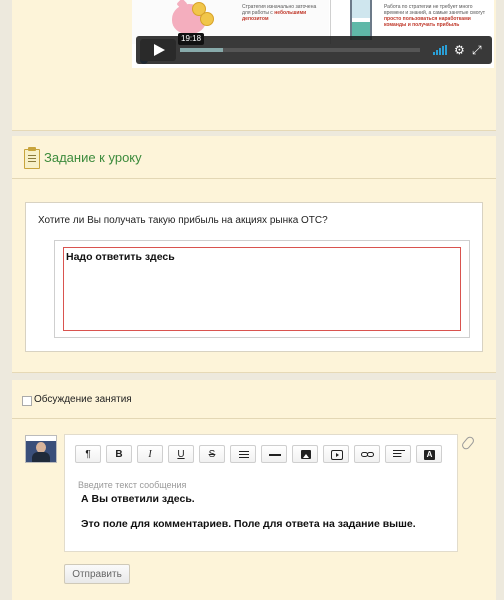 This screenshot has height=600, width=504. I want to click on time-tooltip: 19:18, so click(191, 39).